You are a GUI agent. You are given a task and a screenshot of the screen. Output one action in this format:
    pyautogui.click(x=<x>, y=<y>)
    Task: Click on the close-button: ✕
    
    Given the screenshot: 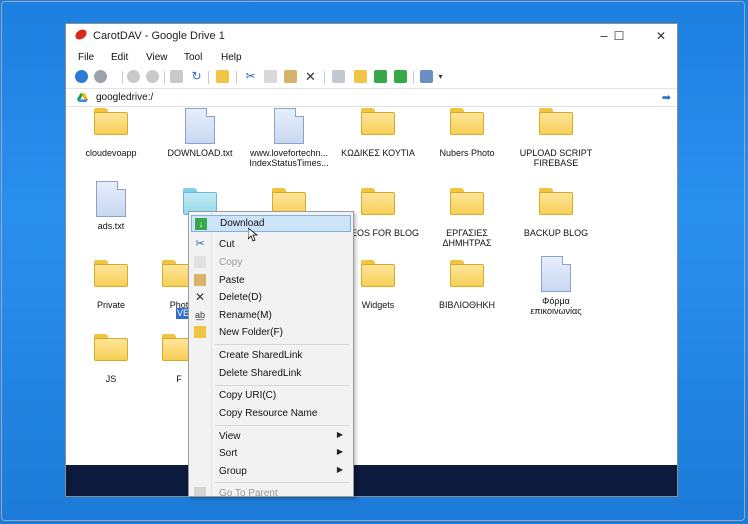 What is the action you would take?
    pyautogui.click(x=661, y=36)
    